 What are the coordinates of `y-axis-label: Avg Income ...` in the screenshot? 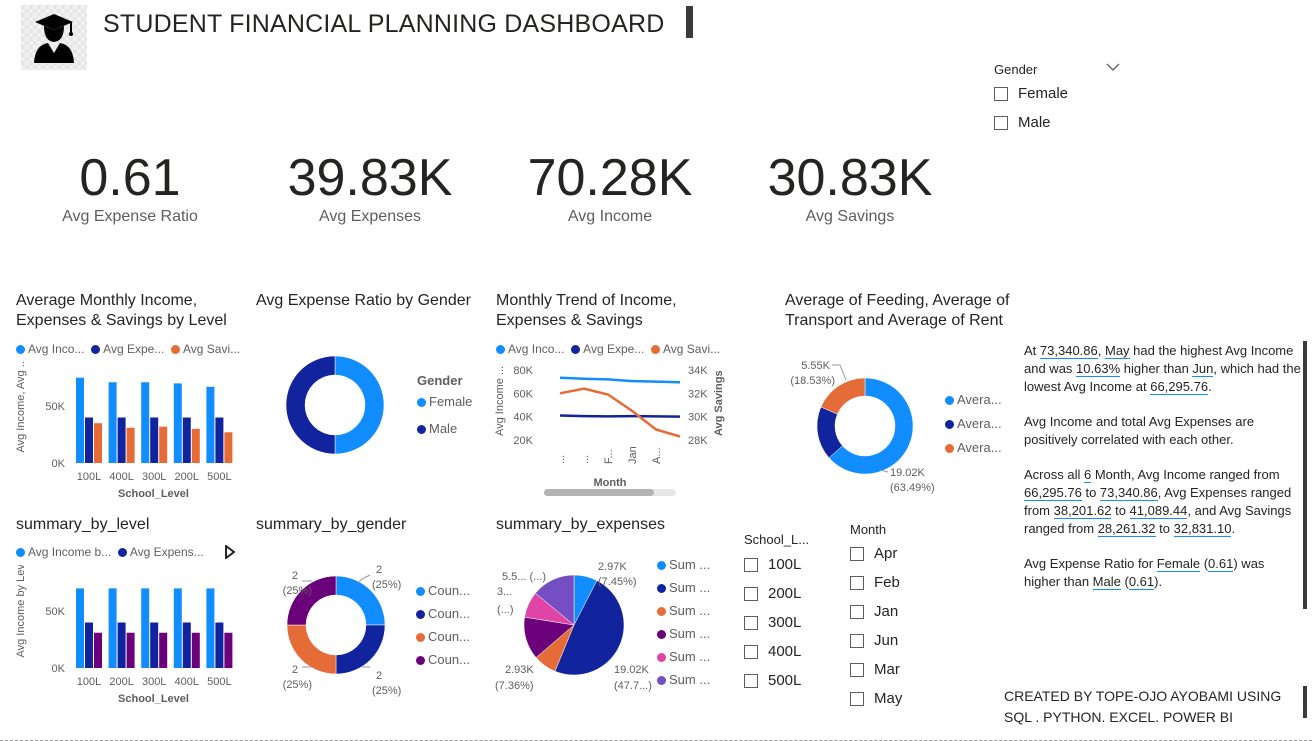 It's located at (500, 401).